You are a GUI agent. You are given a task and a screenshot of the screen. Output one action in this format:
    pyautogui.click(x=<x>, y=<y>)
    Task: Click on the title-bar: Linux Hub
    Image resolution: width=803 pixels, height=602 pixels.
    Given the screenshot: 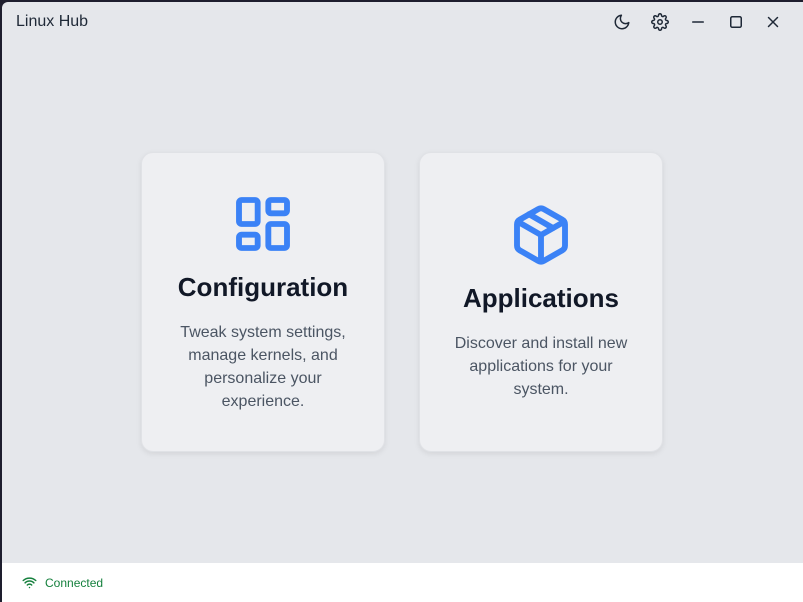 What is the action you would take?
    pyautogui.click(x=402, y=22)
    